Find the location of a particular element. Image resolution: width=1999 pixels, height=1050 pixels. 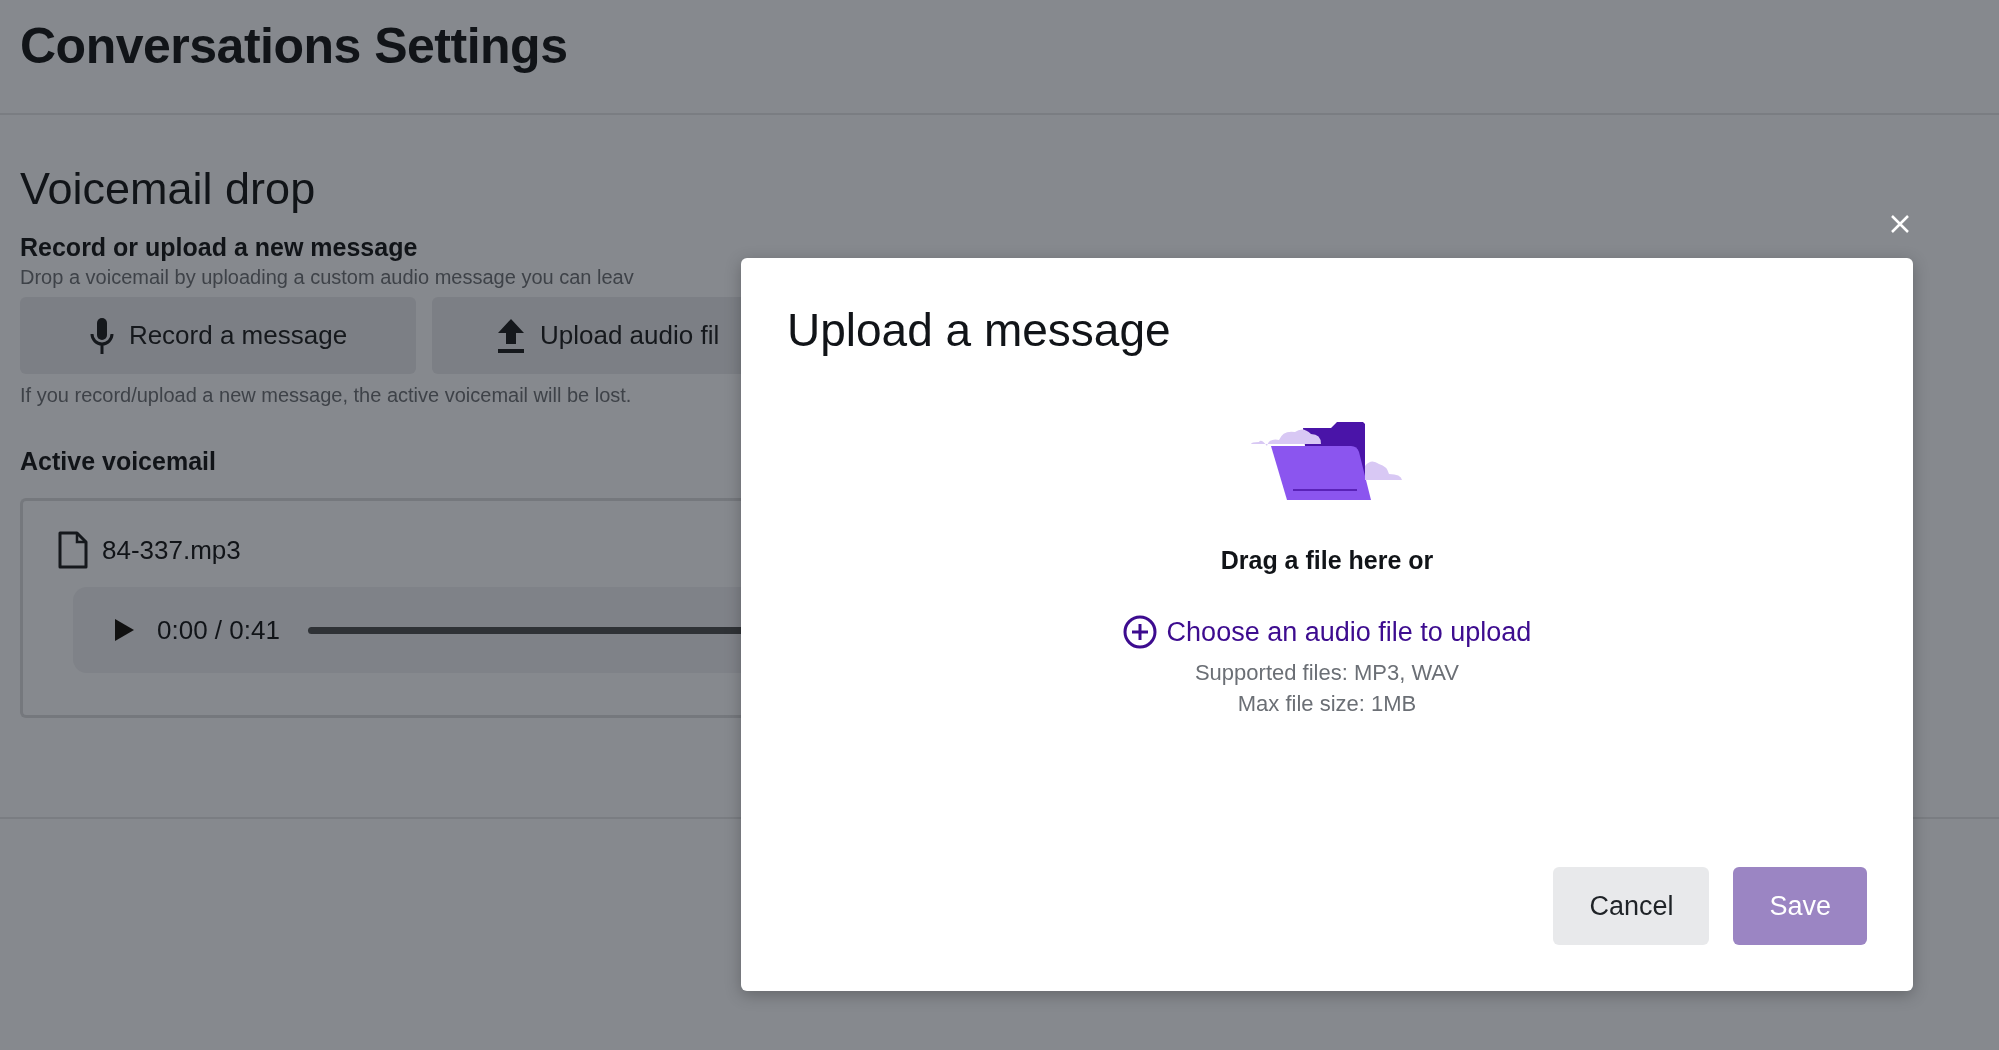

section-heading: Voicemail drop is located at coordinates (168, 189).